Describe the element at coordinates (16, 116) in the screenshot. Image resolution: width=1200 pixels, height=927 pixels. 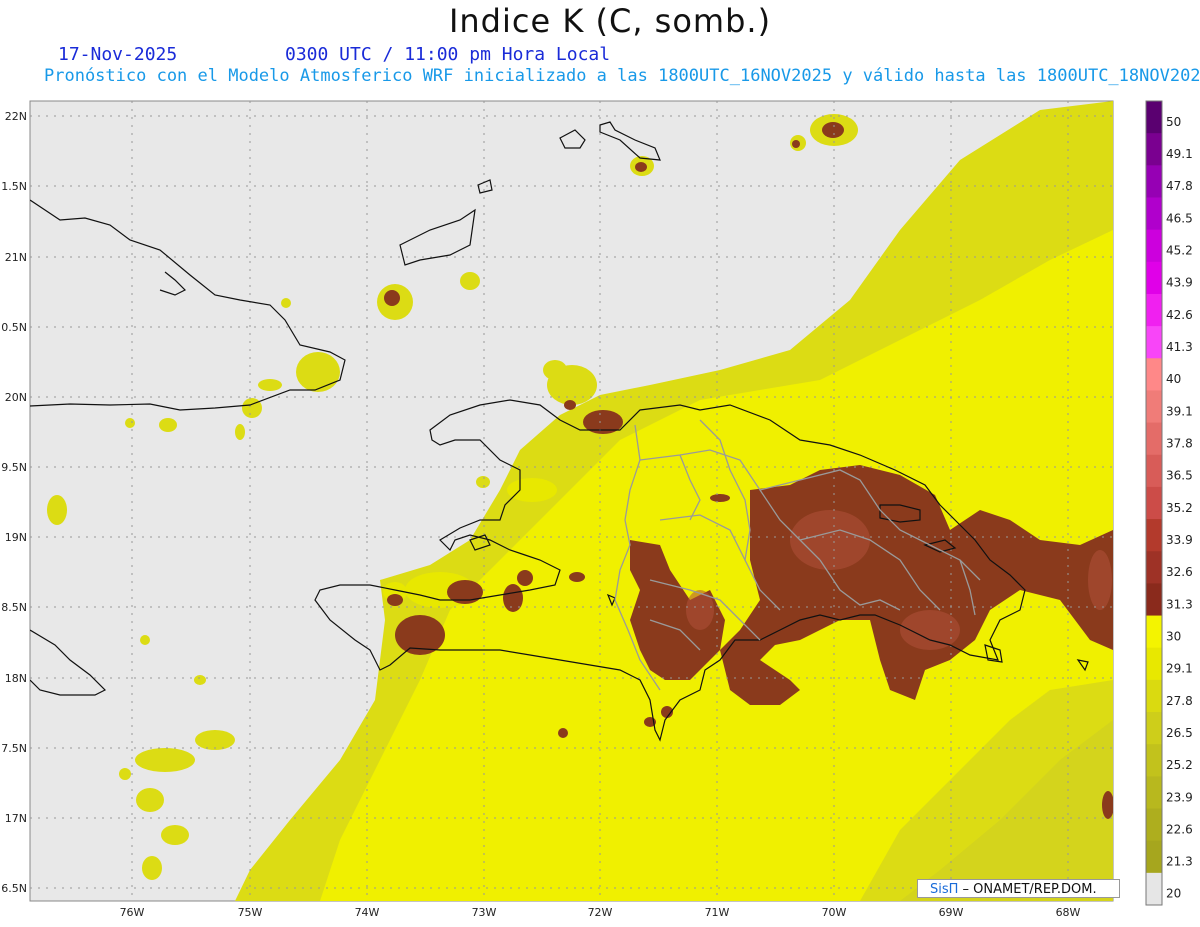
I see `lat-label: 22N` at that location.